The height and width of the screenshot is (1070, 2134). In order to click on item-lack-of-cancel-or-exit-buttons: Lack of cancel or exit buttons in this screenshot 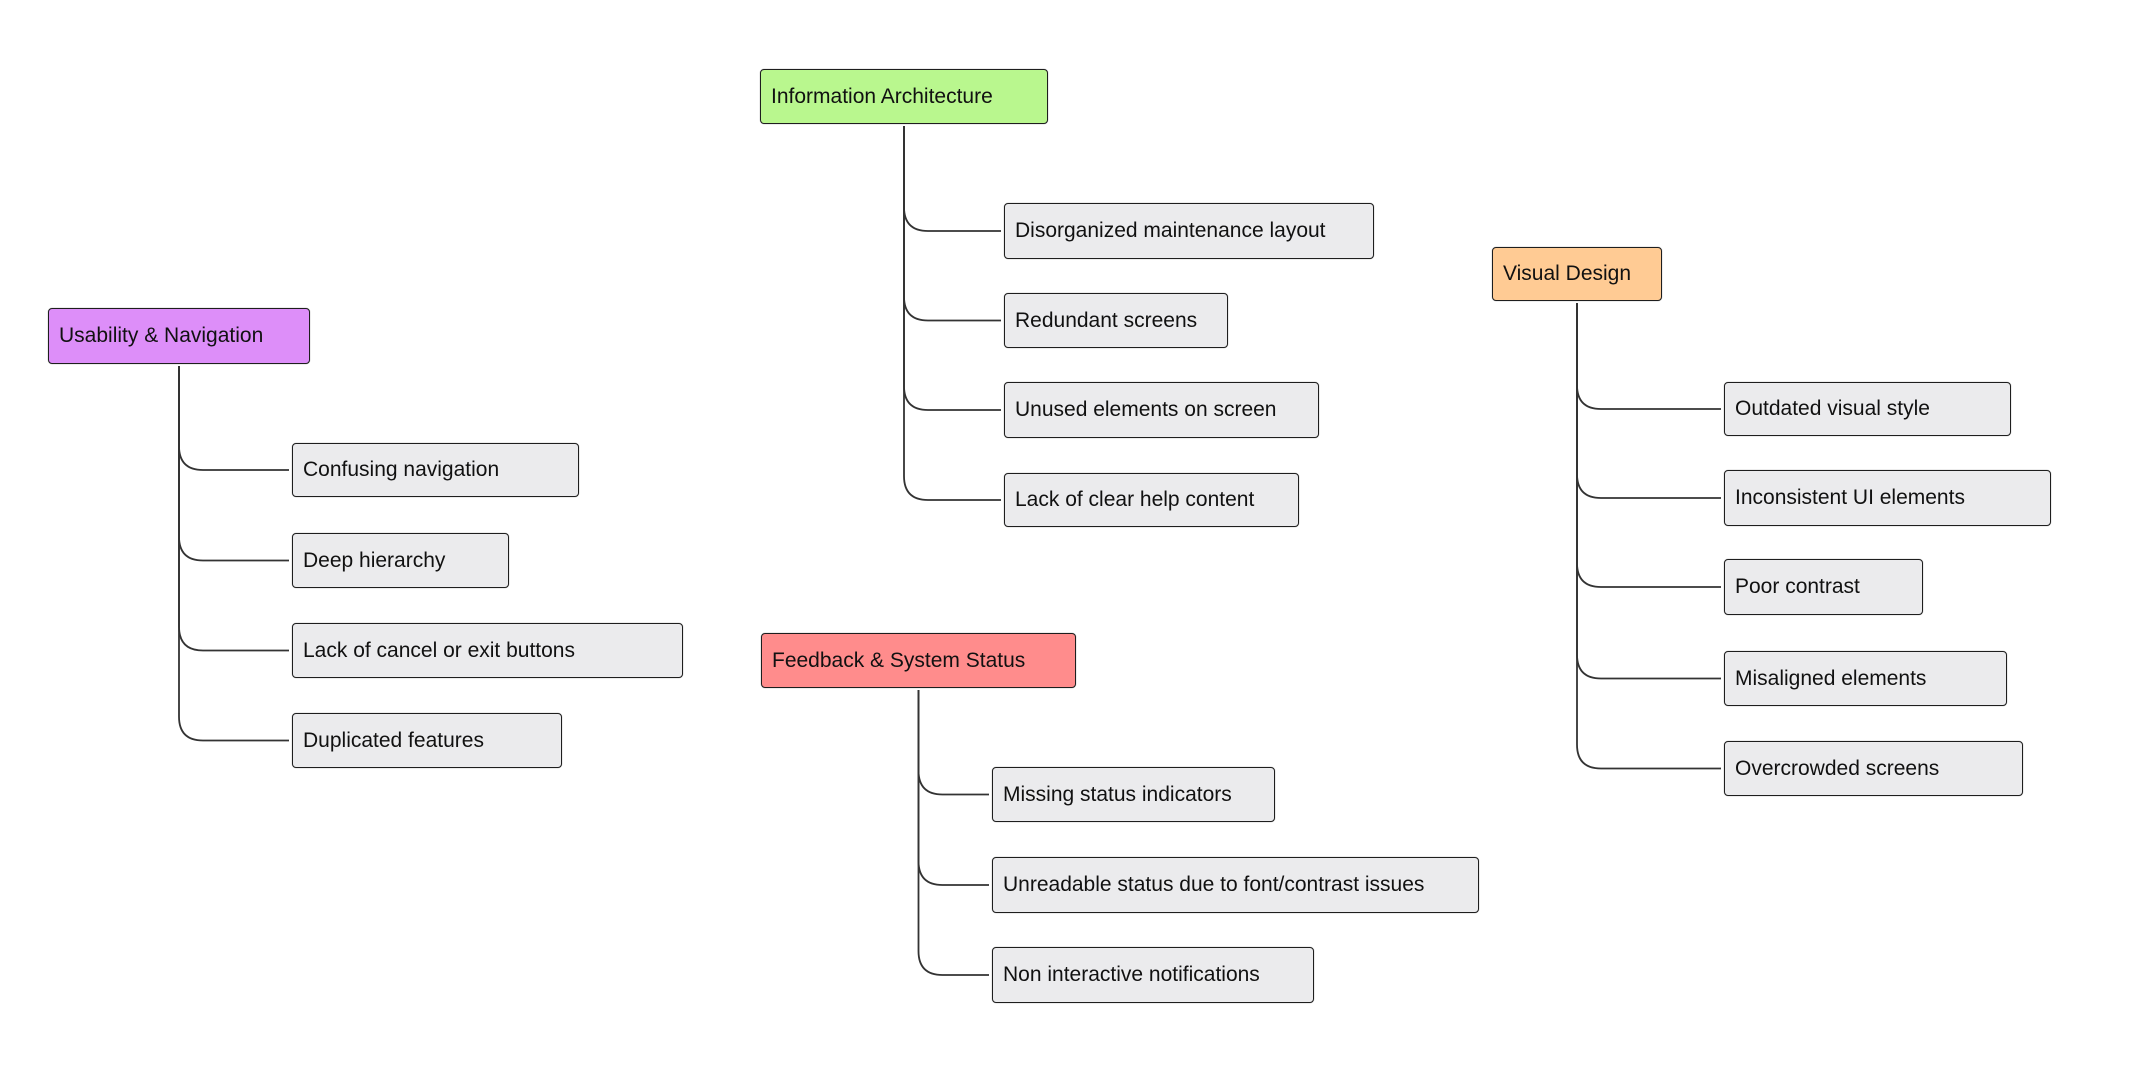, I will do `click(487, 650)`.